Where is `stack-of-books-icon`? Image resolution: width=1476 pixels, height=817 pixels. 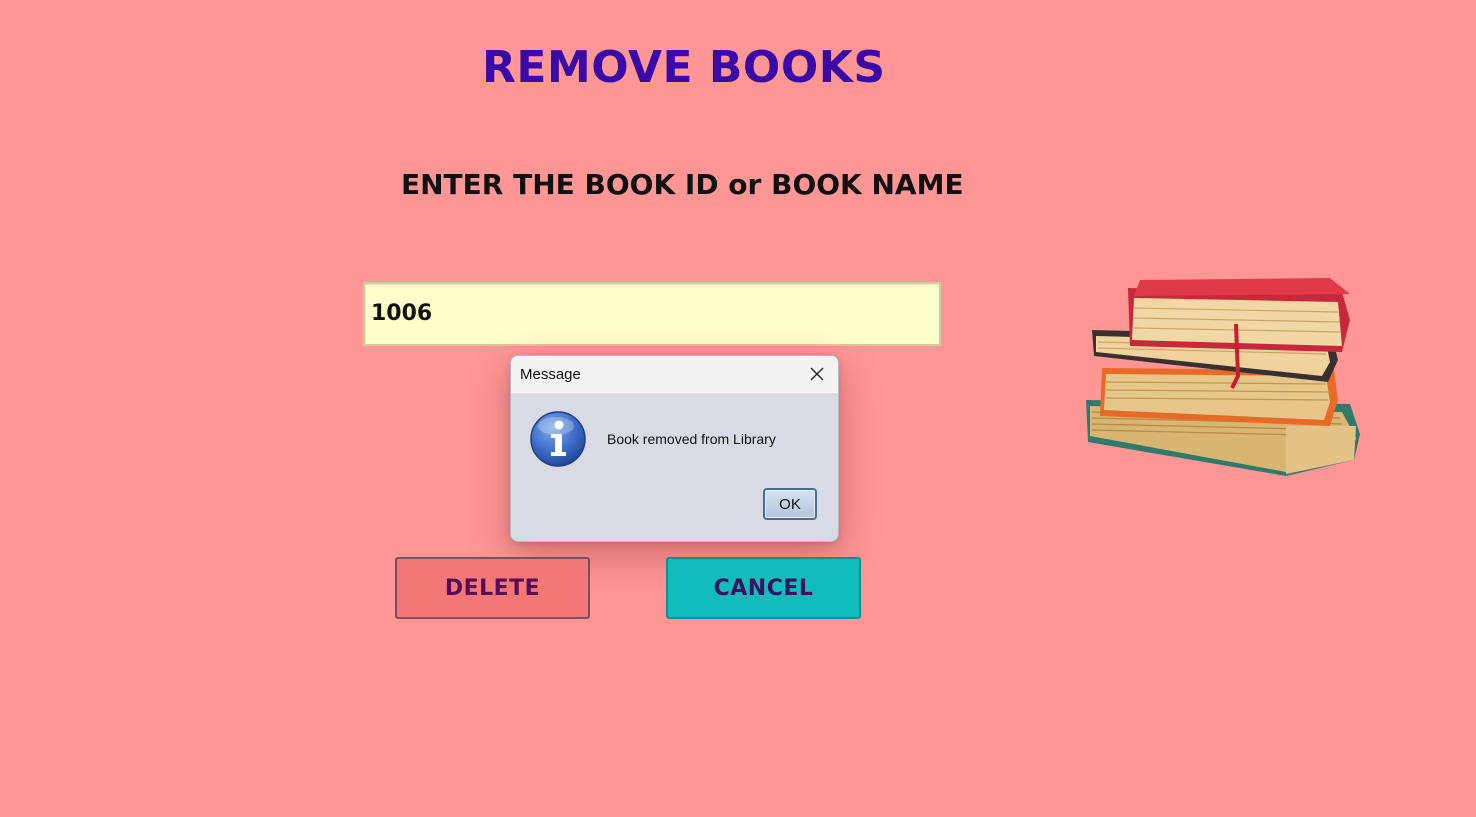
stack-of-books-icon is located at coordinates (1223, 377).